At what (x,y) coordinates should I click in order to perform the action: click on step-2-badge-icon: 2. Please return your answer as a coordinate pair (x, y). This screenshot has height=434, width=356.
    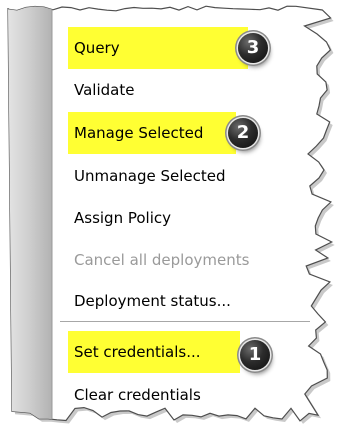
    Looking at the image, I should click on (243, 133).